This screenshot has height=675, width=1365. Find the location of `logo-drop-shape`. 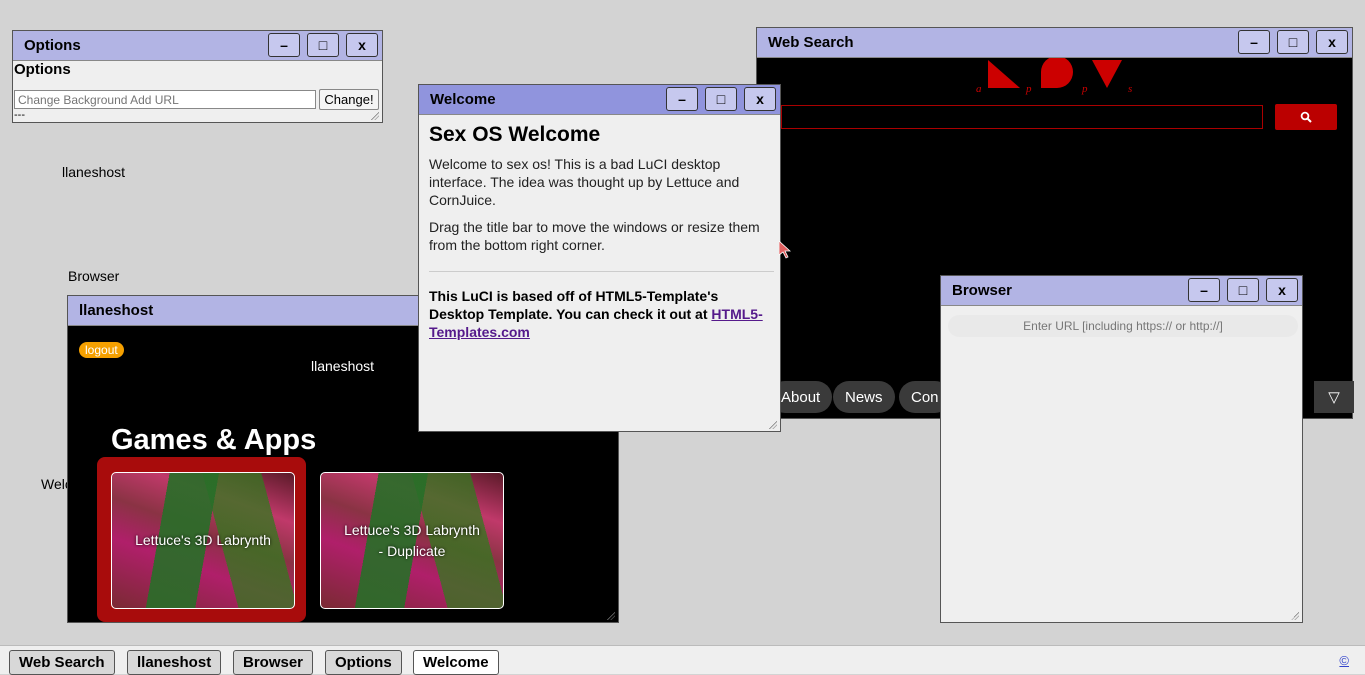

logo-drop-shape is located at coordinates (1057, 73).